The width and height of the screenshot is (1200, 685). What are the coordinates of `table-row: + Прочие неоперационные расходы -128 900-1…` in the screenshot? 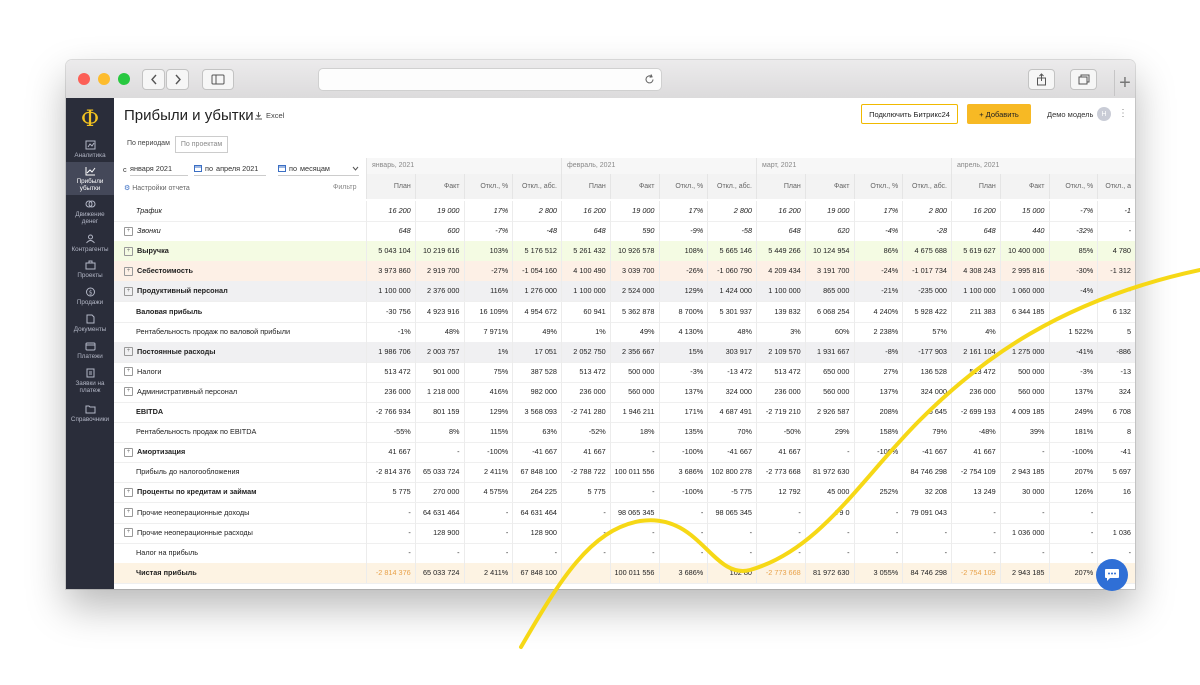 It's located at (624, 533).